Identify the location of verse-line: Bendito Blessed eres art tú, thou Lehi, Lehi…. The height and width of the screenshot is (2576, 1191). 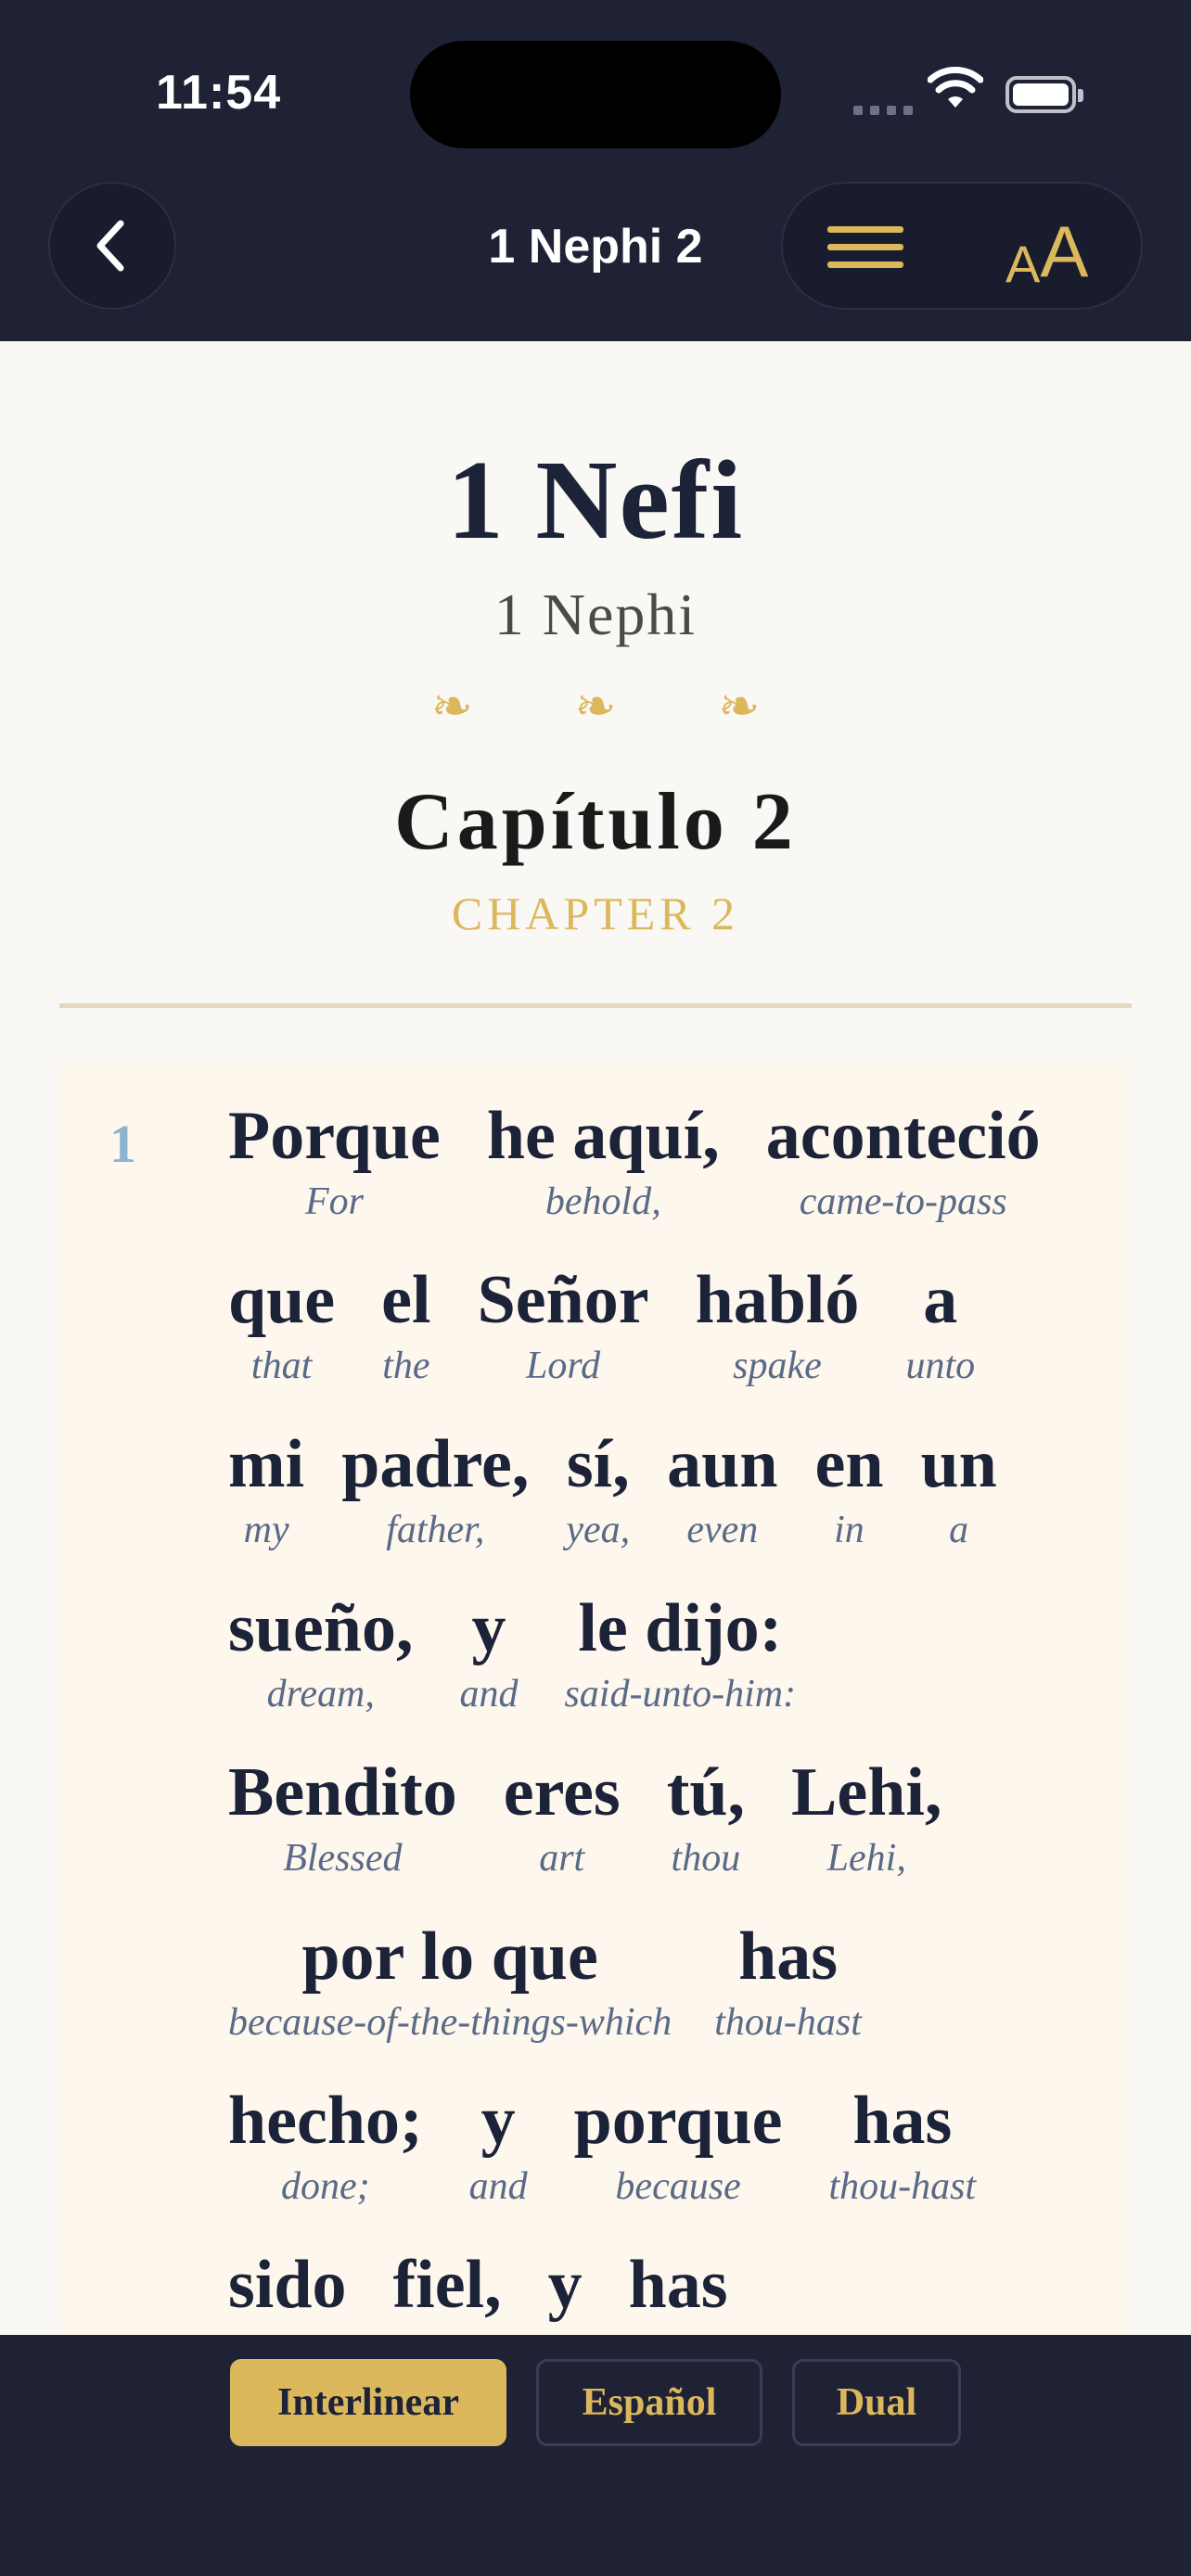
(608, 1818).